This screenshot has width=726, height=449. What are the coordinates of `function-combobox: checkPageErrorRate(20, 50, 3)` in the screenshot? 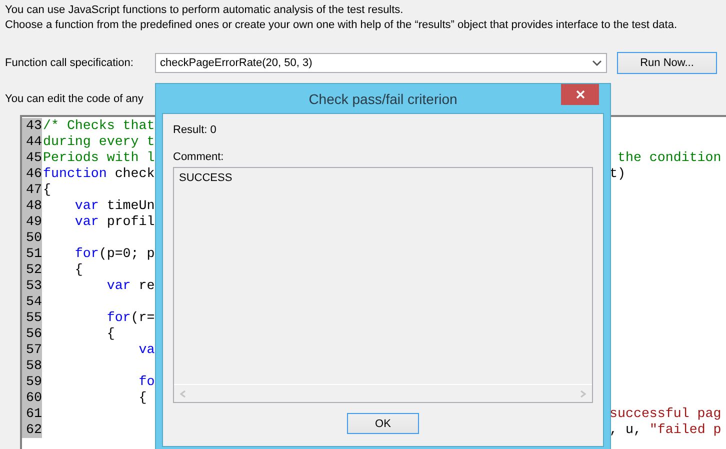 It's located at (381, 63).